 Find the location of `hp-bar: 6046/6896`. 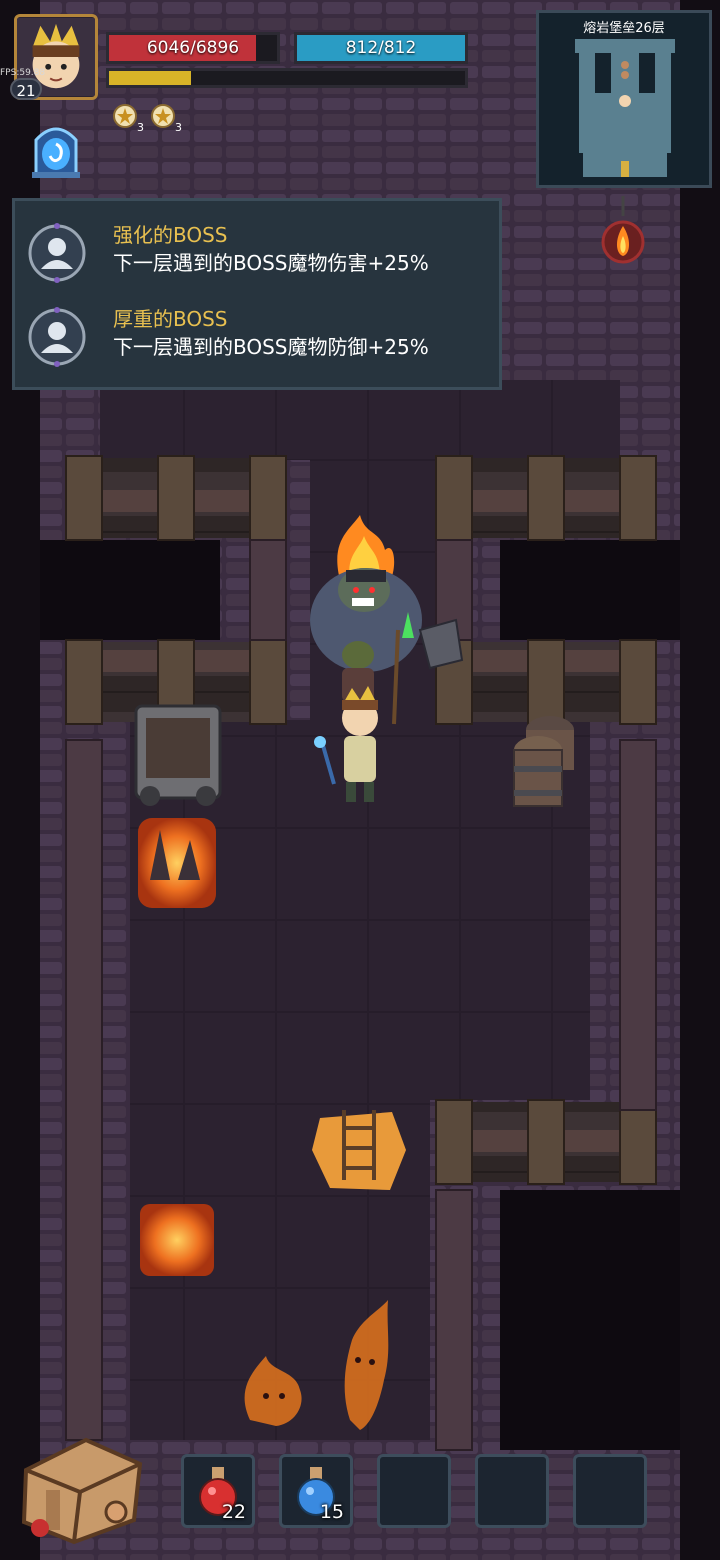

hp-bar: 6046/6896 is located at coordinates (193, 48).